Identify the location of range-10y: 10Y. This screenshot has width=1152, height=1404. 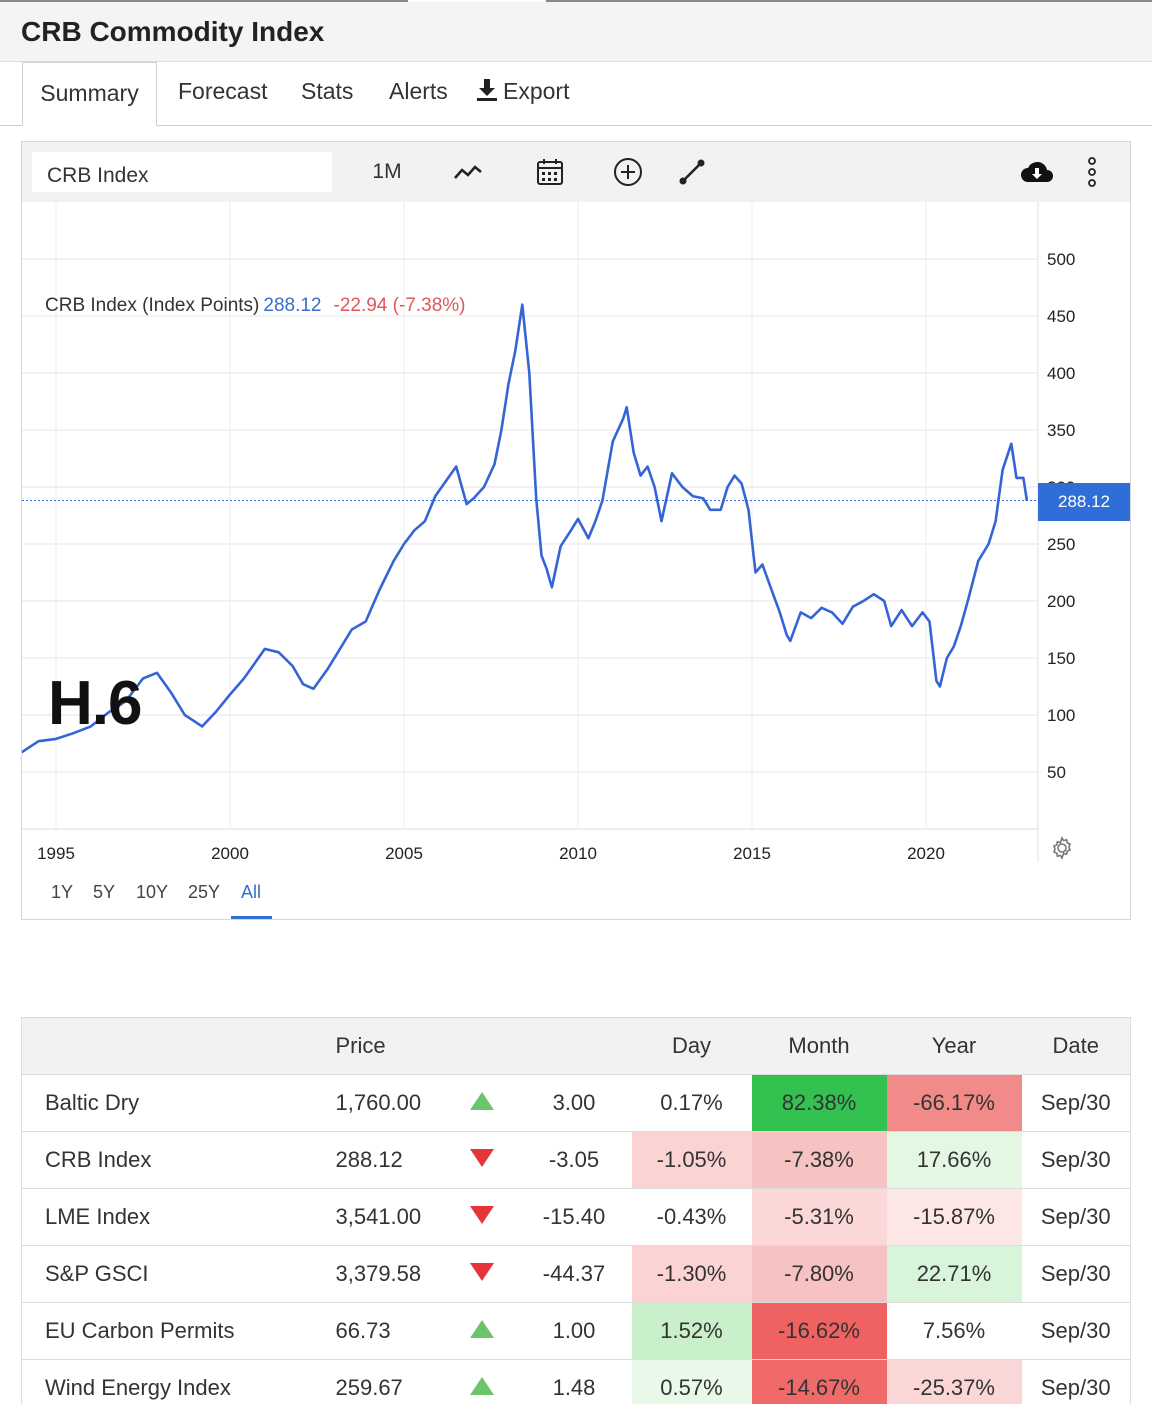
(152, 892).